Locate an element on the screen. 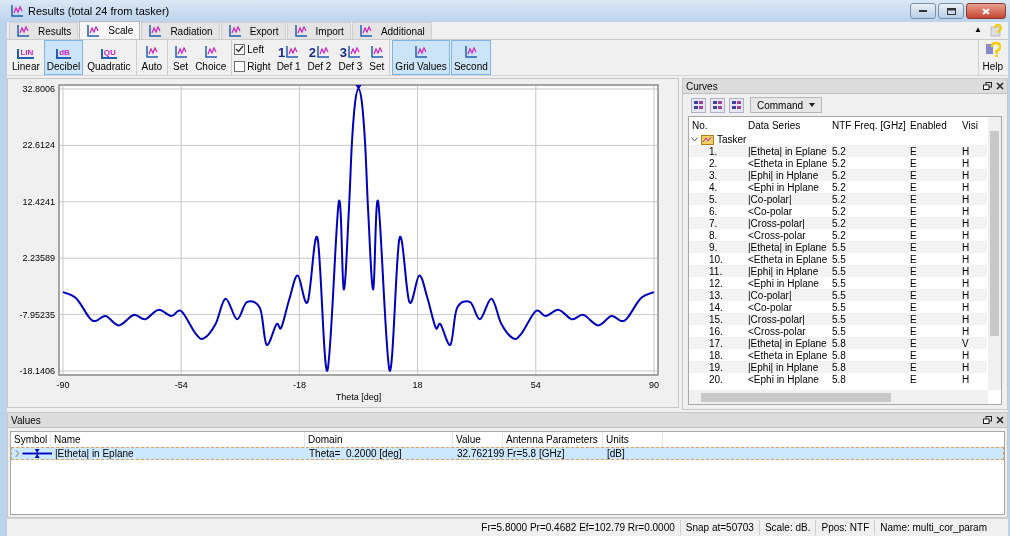 Image resolution: width=1010 pixels, height=536 pixels. column-header: No. is located at coordinates (717, 125).